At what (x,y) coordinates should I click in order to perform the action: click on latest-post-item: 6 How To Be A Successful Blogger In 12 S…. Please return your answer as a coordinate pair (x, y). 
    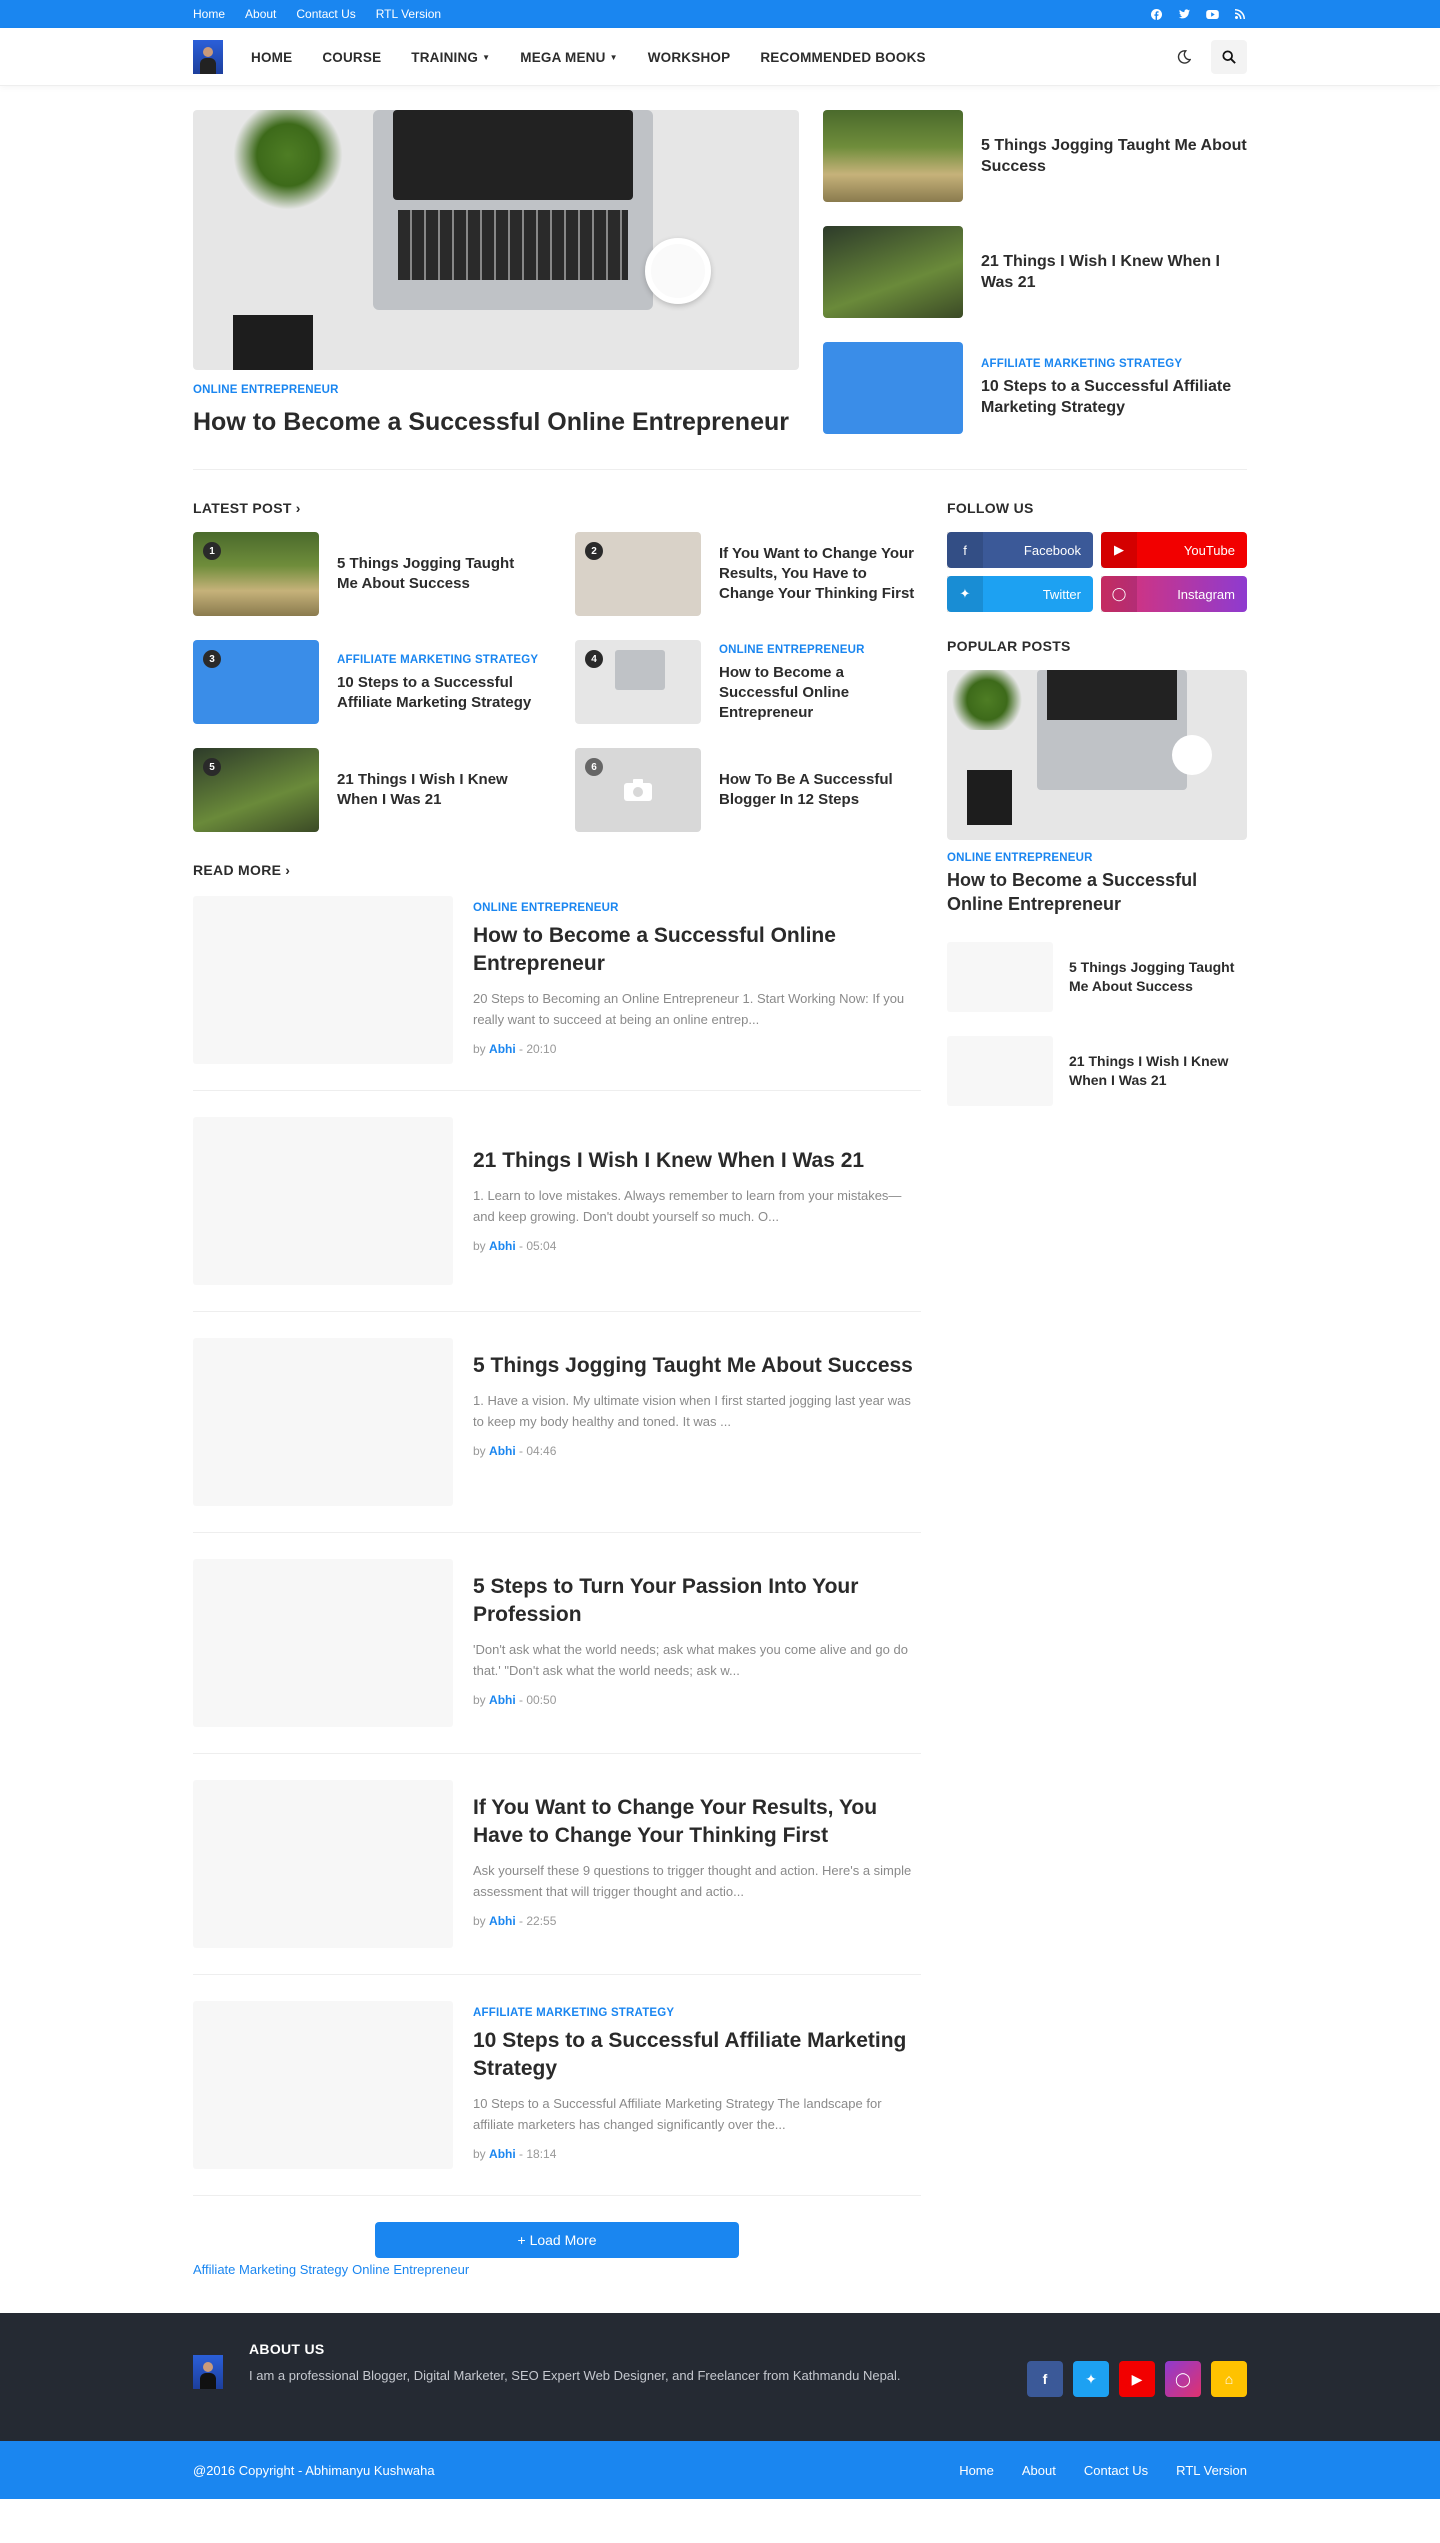
    Looking at the image, I should click on (748, 790).